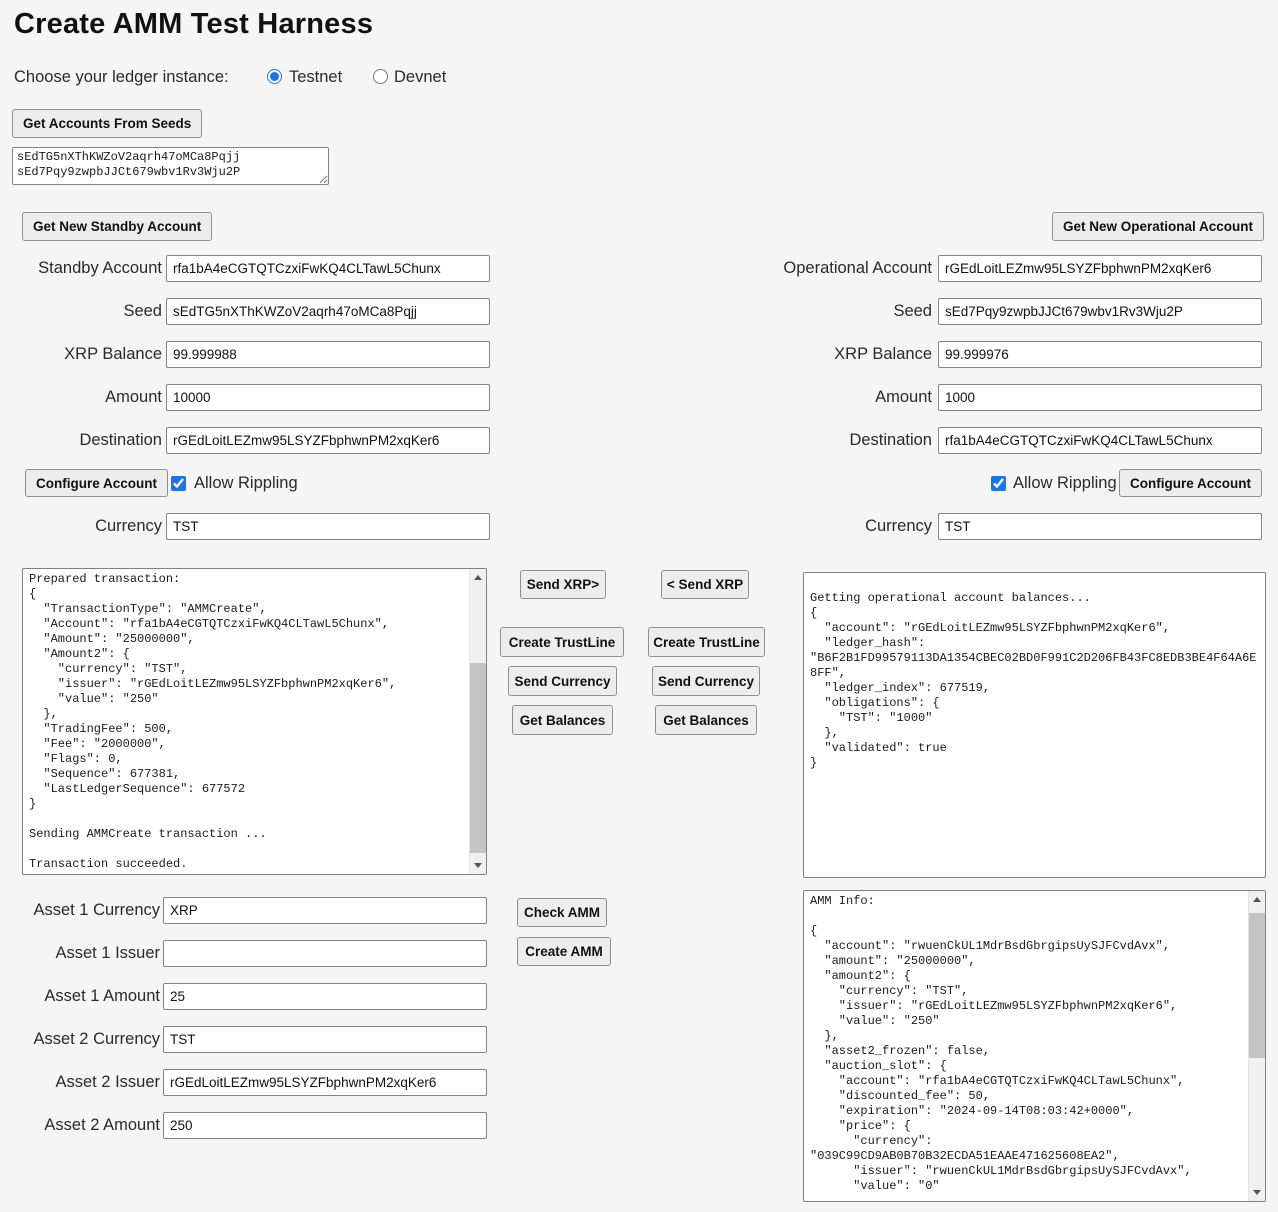  Describe the element at coordinates (102, 1125) in the screenshot. I see `asset2-amount-label: Asset 2 Amount` at that location.